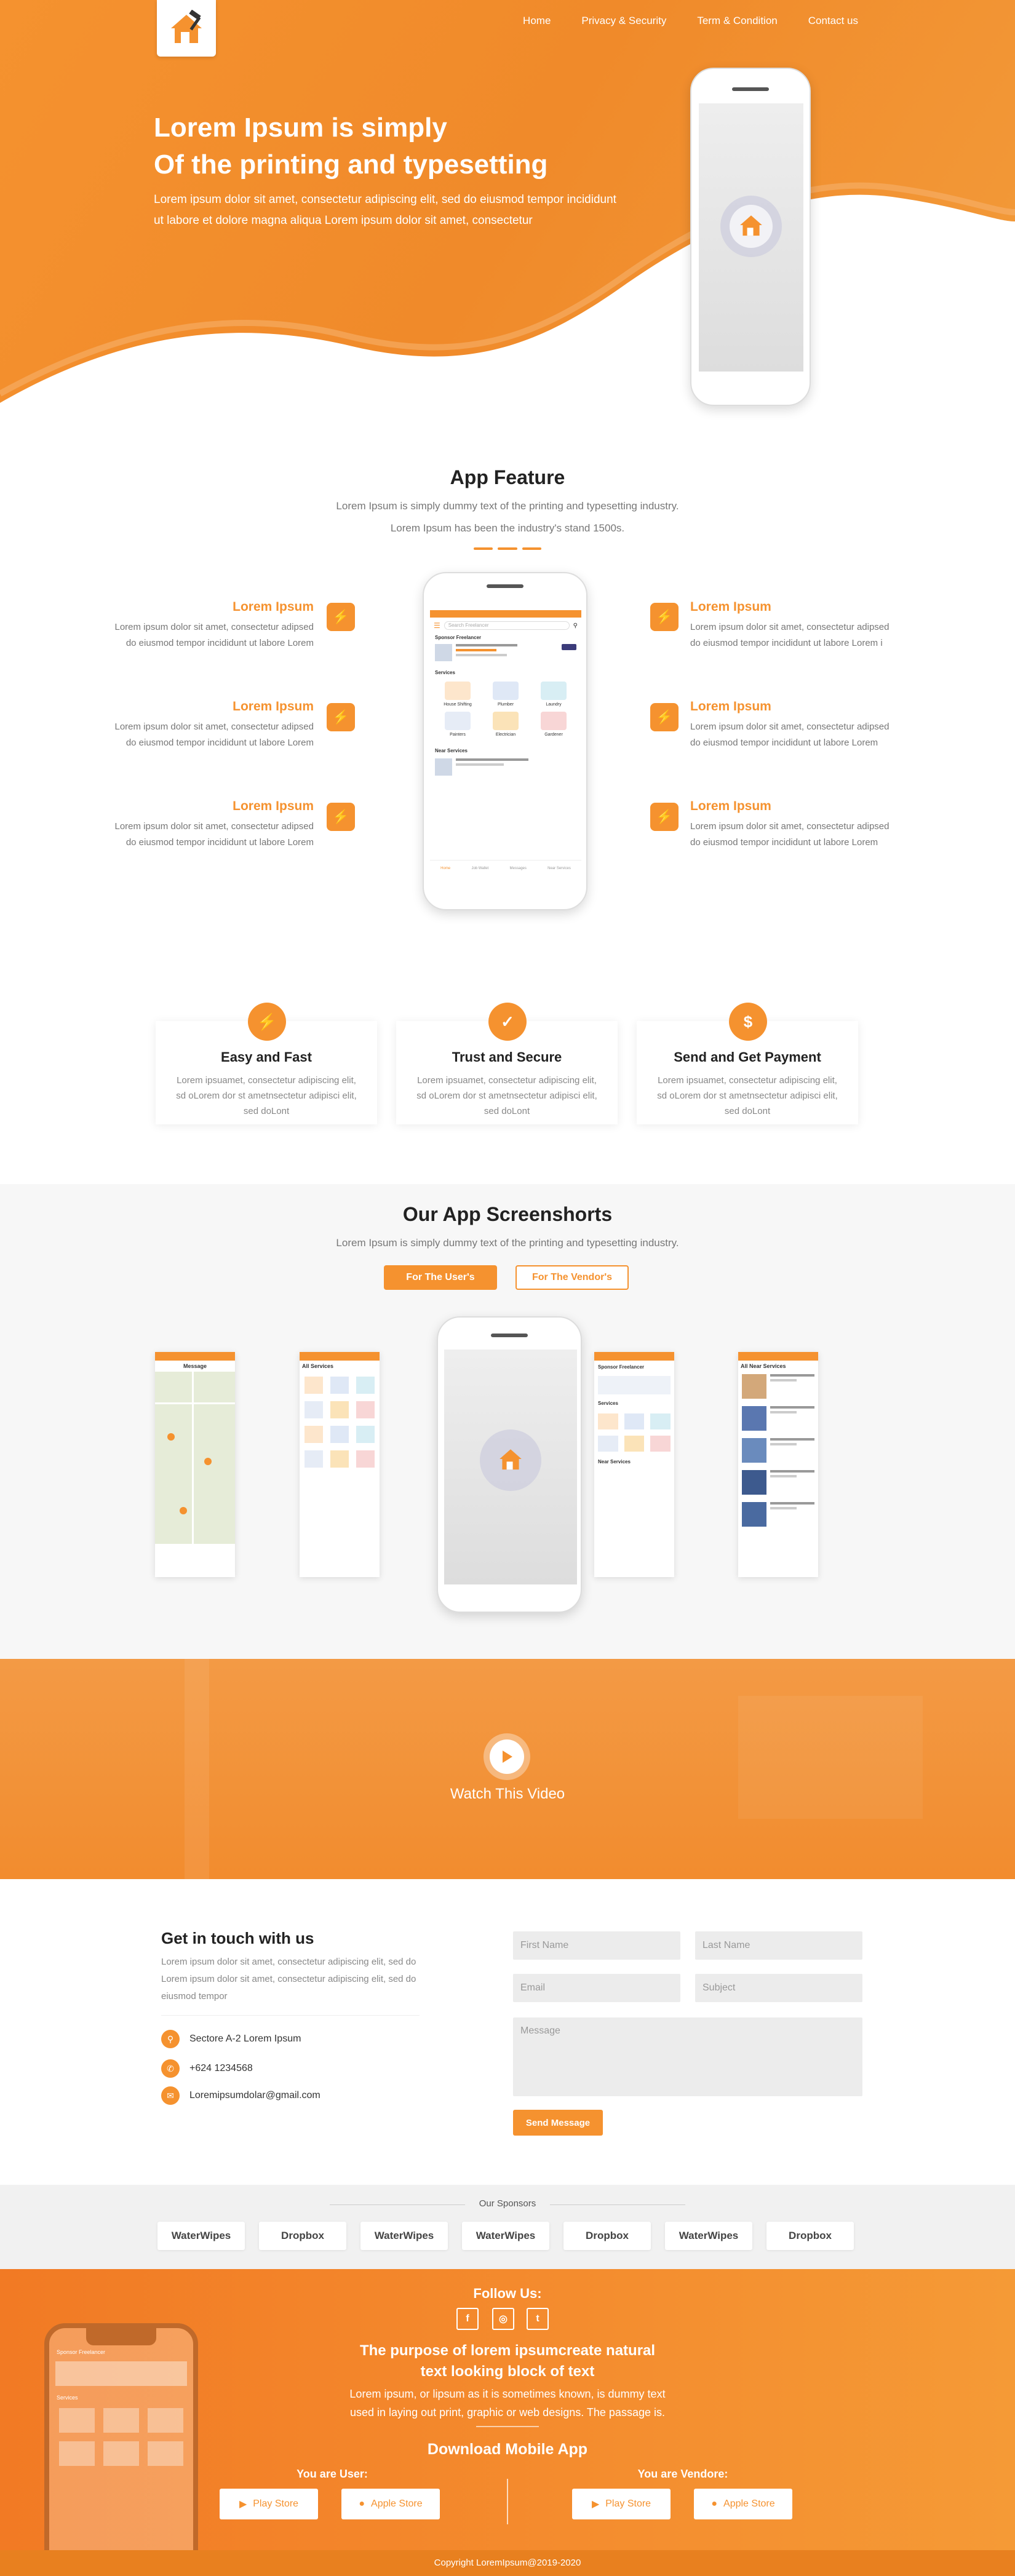  What do you see at coordinates (614, 1462) in the screenshot?
I see `screen-near-label: Near Services` at bounding box center [614, 1462].